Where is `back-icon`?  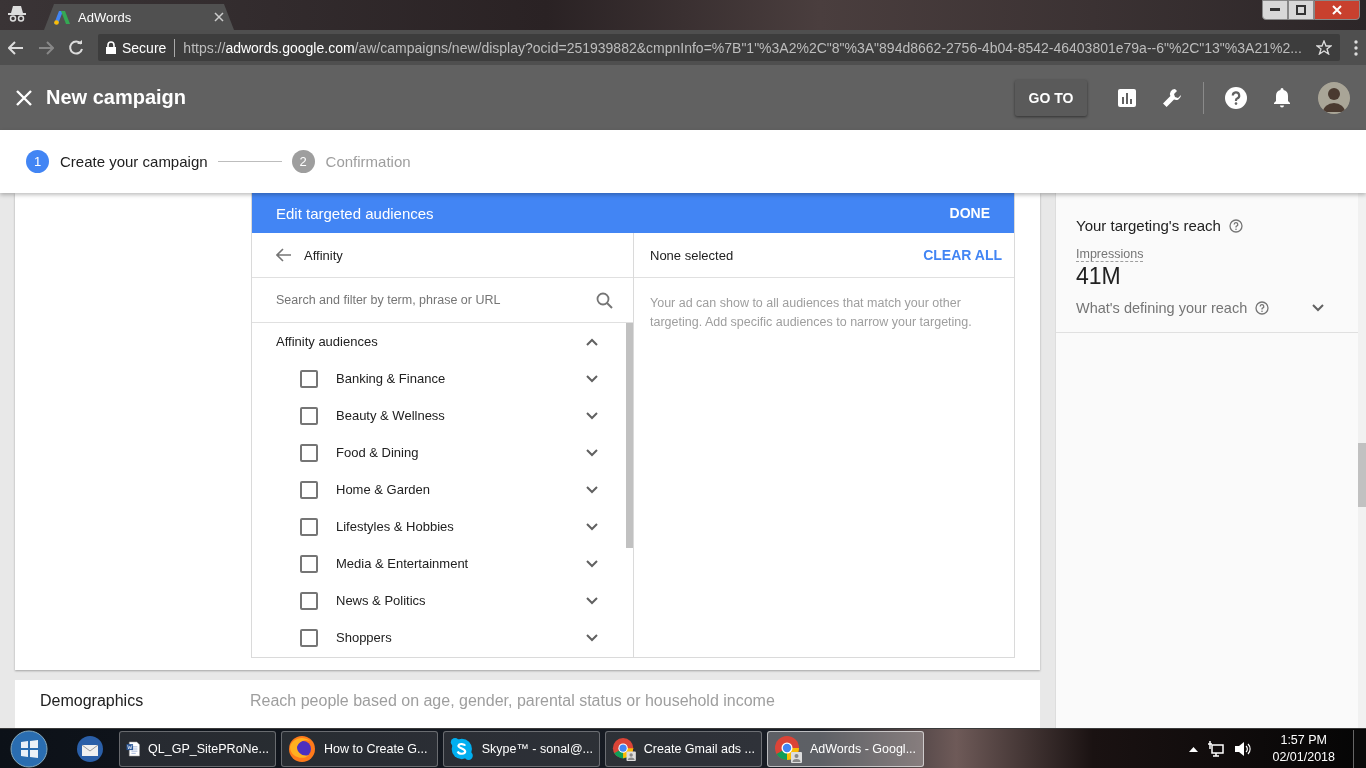
back-icon is located at coordinates (16, 47).